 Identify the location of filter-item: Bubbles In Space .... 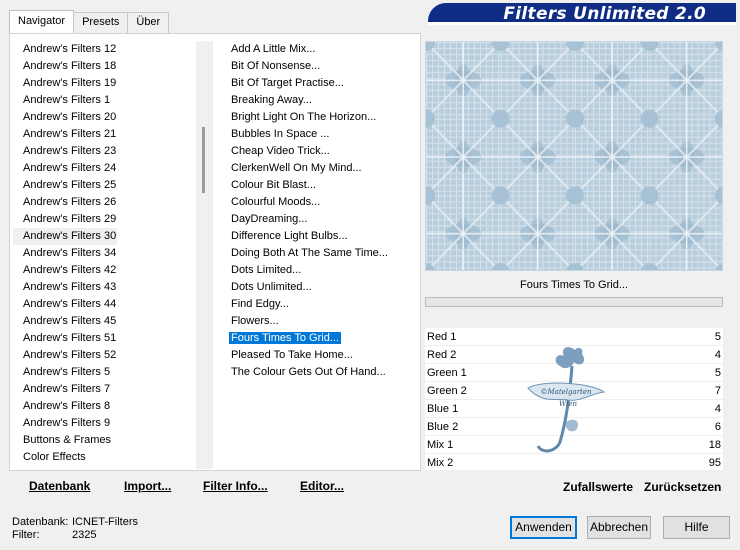
(319, 134).